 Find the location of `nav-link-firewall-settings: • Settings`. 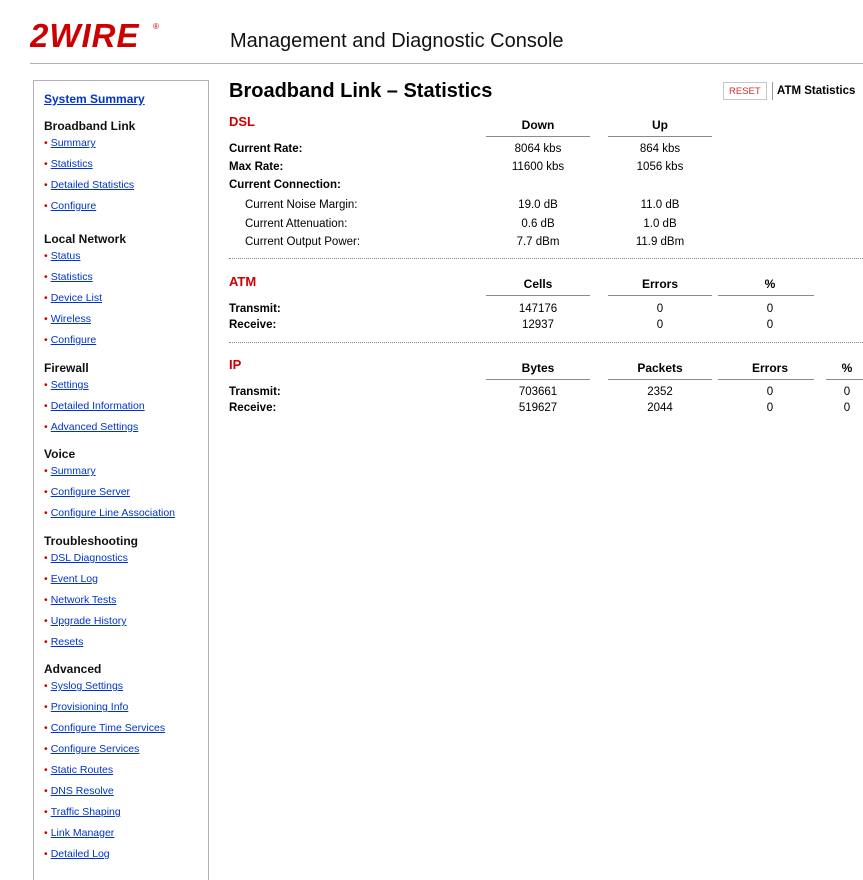

nav-link-firewall-settings: • Settings is located at coordinates (66, 385).